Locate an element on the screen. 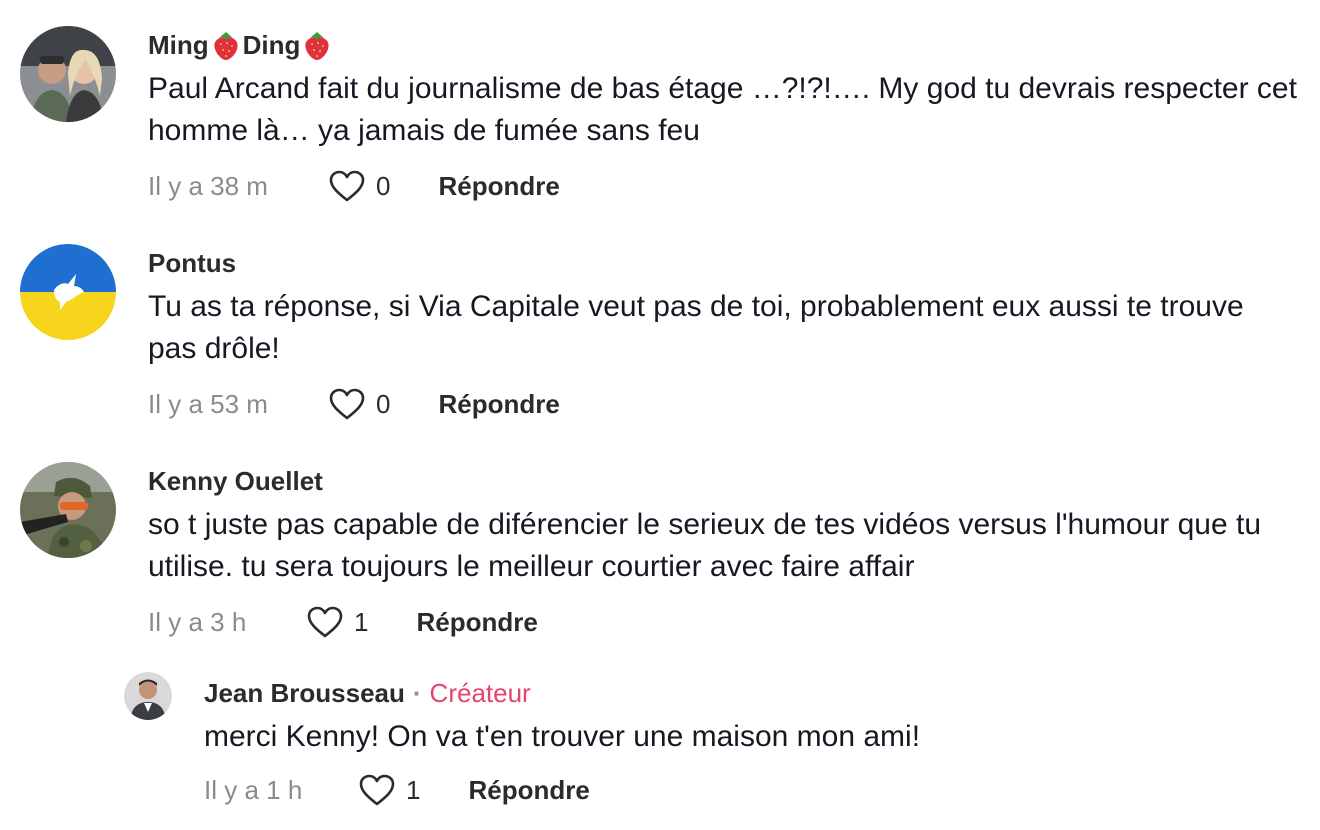 The width and height of the screenshot is (1320, 830). comment-author: Jean Brousseau · Créateur is located at coordinates (752, 693).